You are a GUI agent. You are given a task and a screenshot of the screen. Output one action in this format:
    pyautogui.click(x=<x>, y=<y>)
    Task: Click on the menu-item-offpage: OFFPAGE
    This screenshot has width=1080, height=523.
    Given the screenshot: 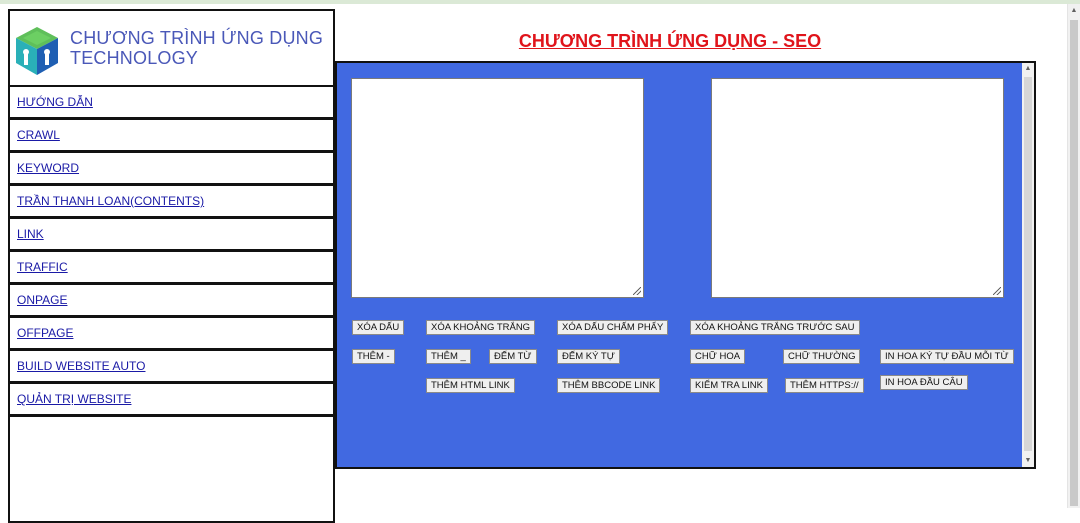 What is the action you would take?
    pyautogui.click(x=171, y=334)
    